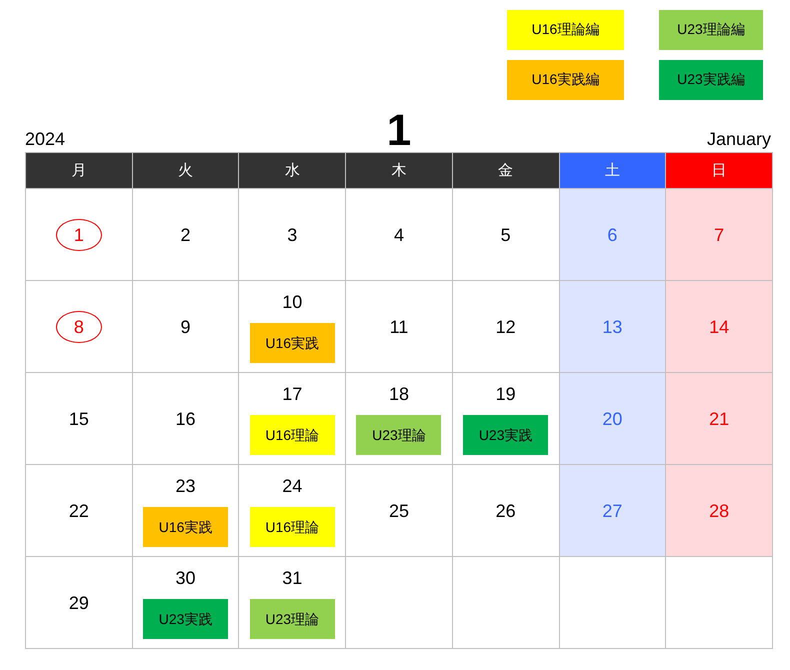 The height and width of the screenshot is (670, 790). What do you see at coordinates (612, 327) in the screenshot?
I see `day-number: 13` at bounding box center [612, 327].